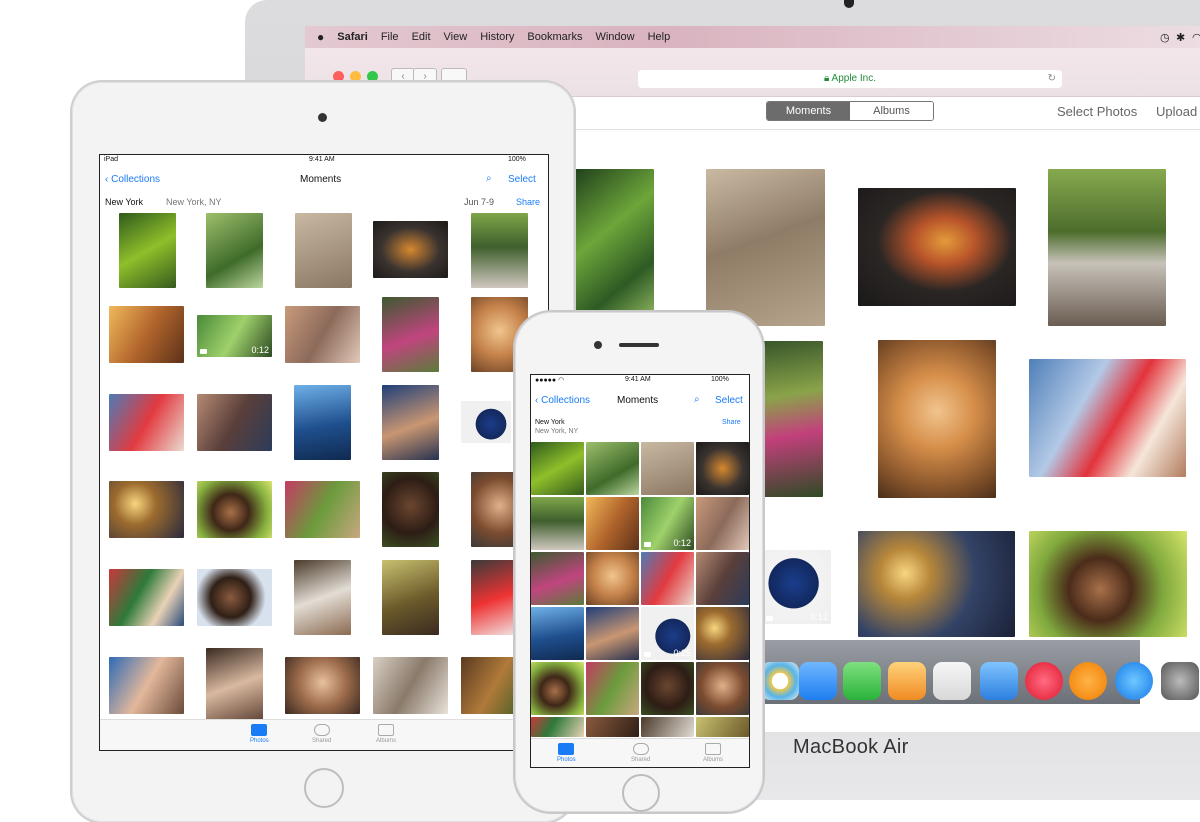 The height and width of the screenshot is (822, 1200). Describe the element at coordinates (1176, 111) in the screenshot. I see `upload-button: Upload` at that location.